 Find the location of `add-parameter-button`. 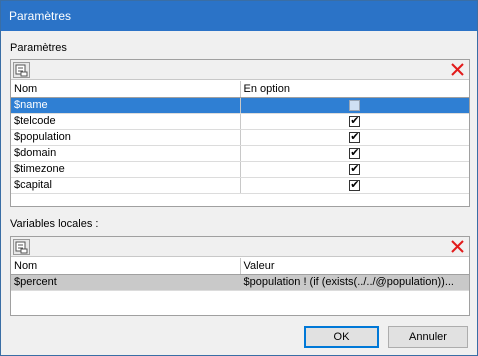

add-parameter-button is located at coordinates (21, 70).